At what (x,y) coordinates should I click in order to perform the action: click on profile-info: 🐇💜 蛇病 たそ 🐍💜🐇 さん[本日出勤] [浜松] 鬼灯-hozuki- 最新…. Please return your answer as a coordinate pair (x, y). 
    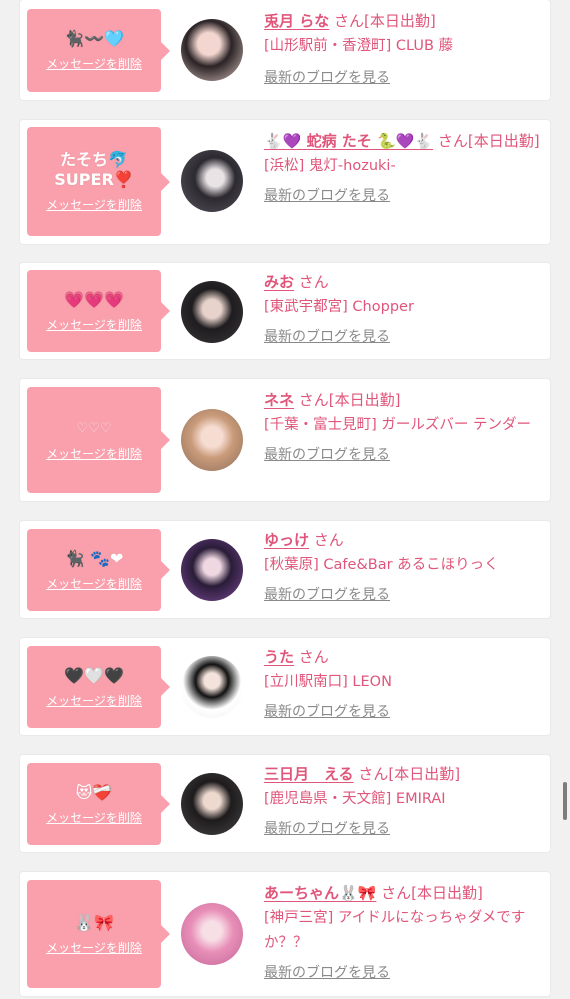
    Looking at the image, I should click on (402, 167).